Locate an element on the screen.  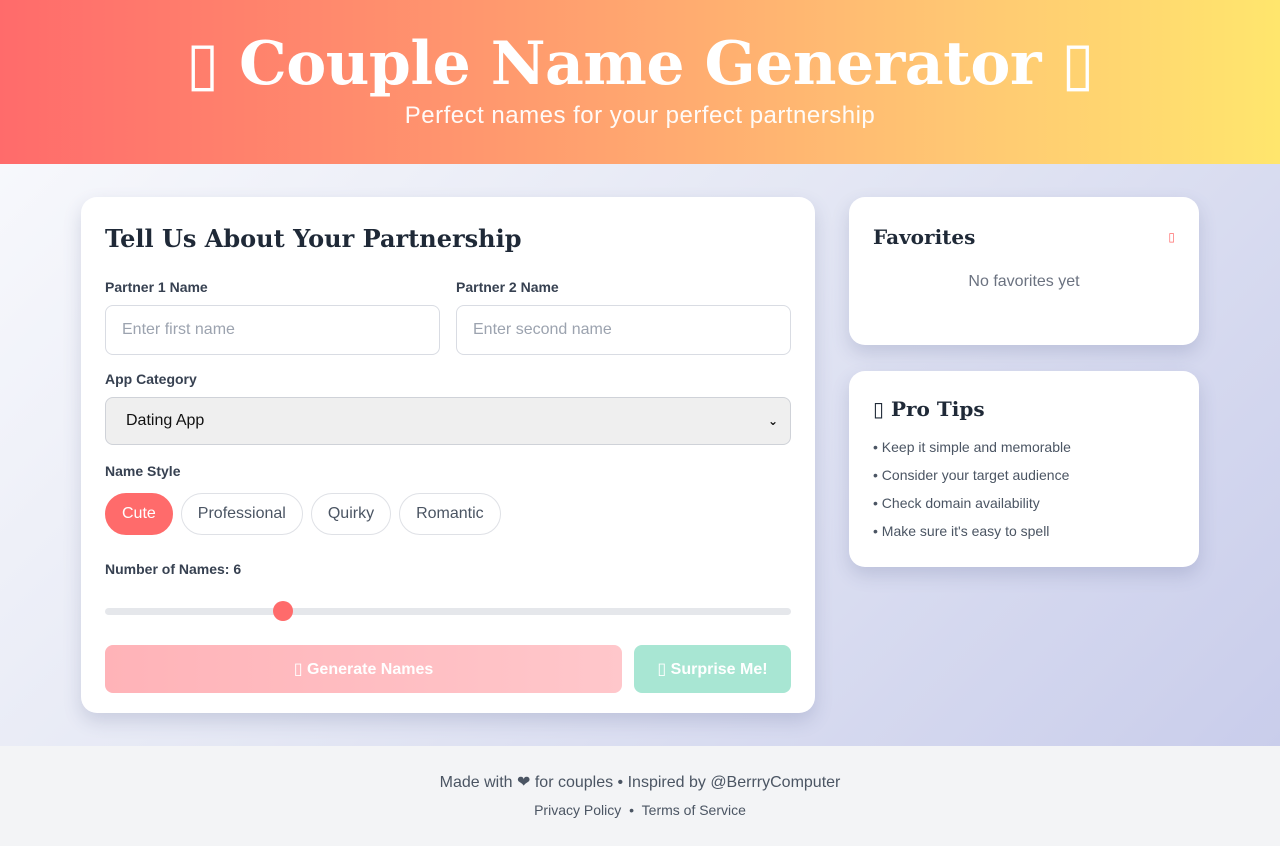
count-slider is located at coordinates (448, 611).